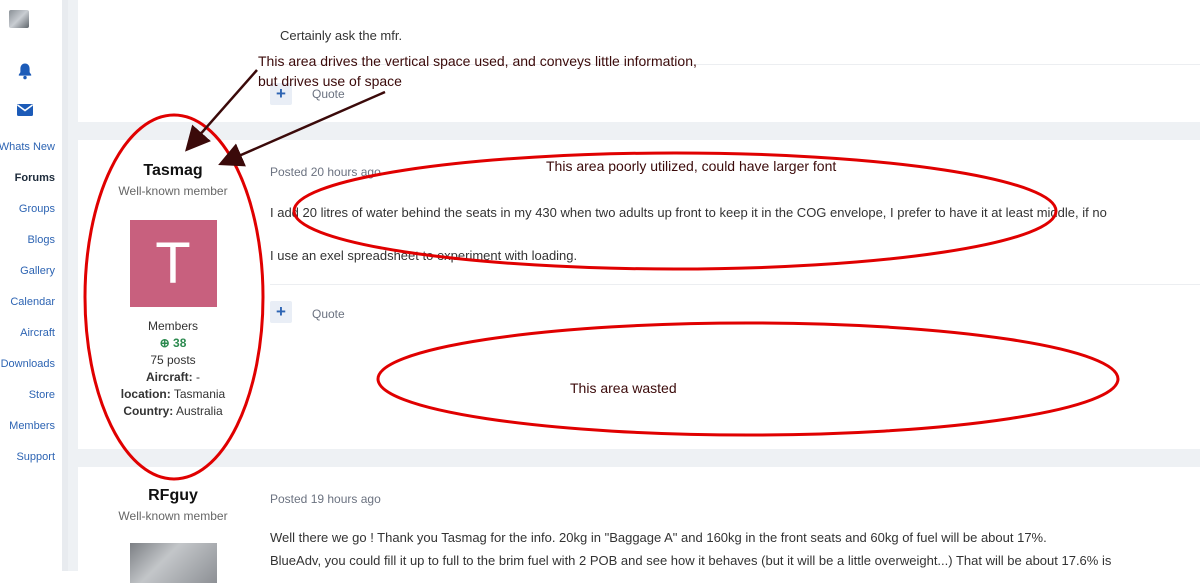  I want to click on nav-blogs: Blogs, so click(41, 240).